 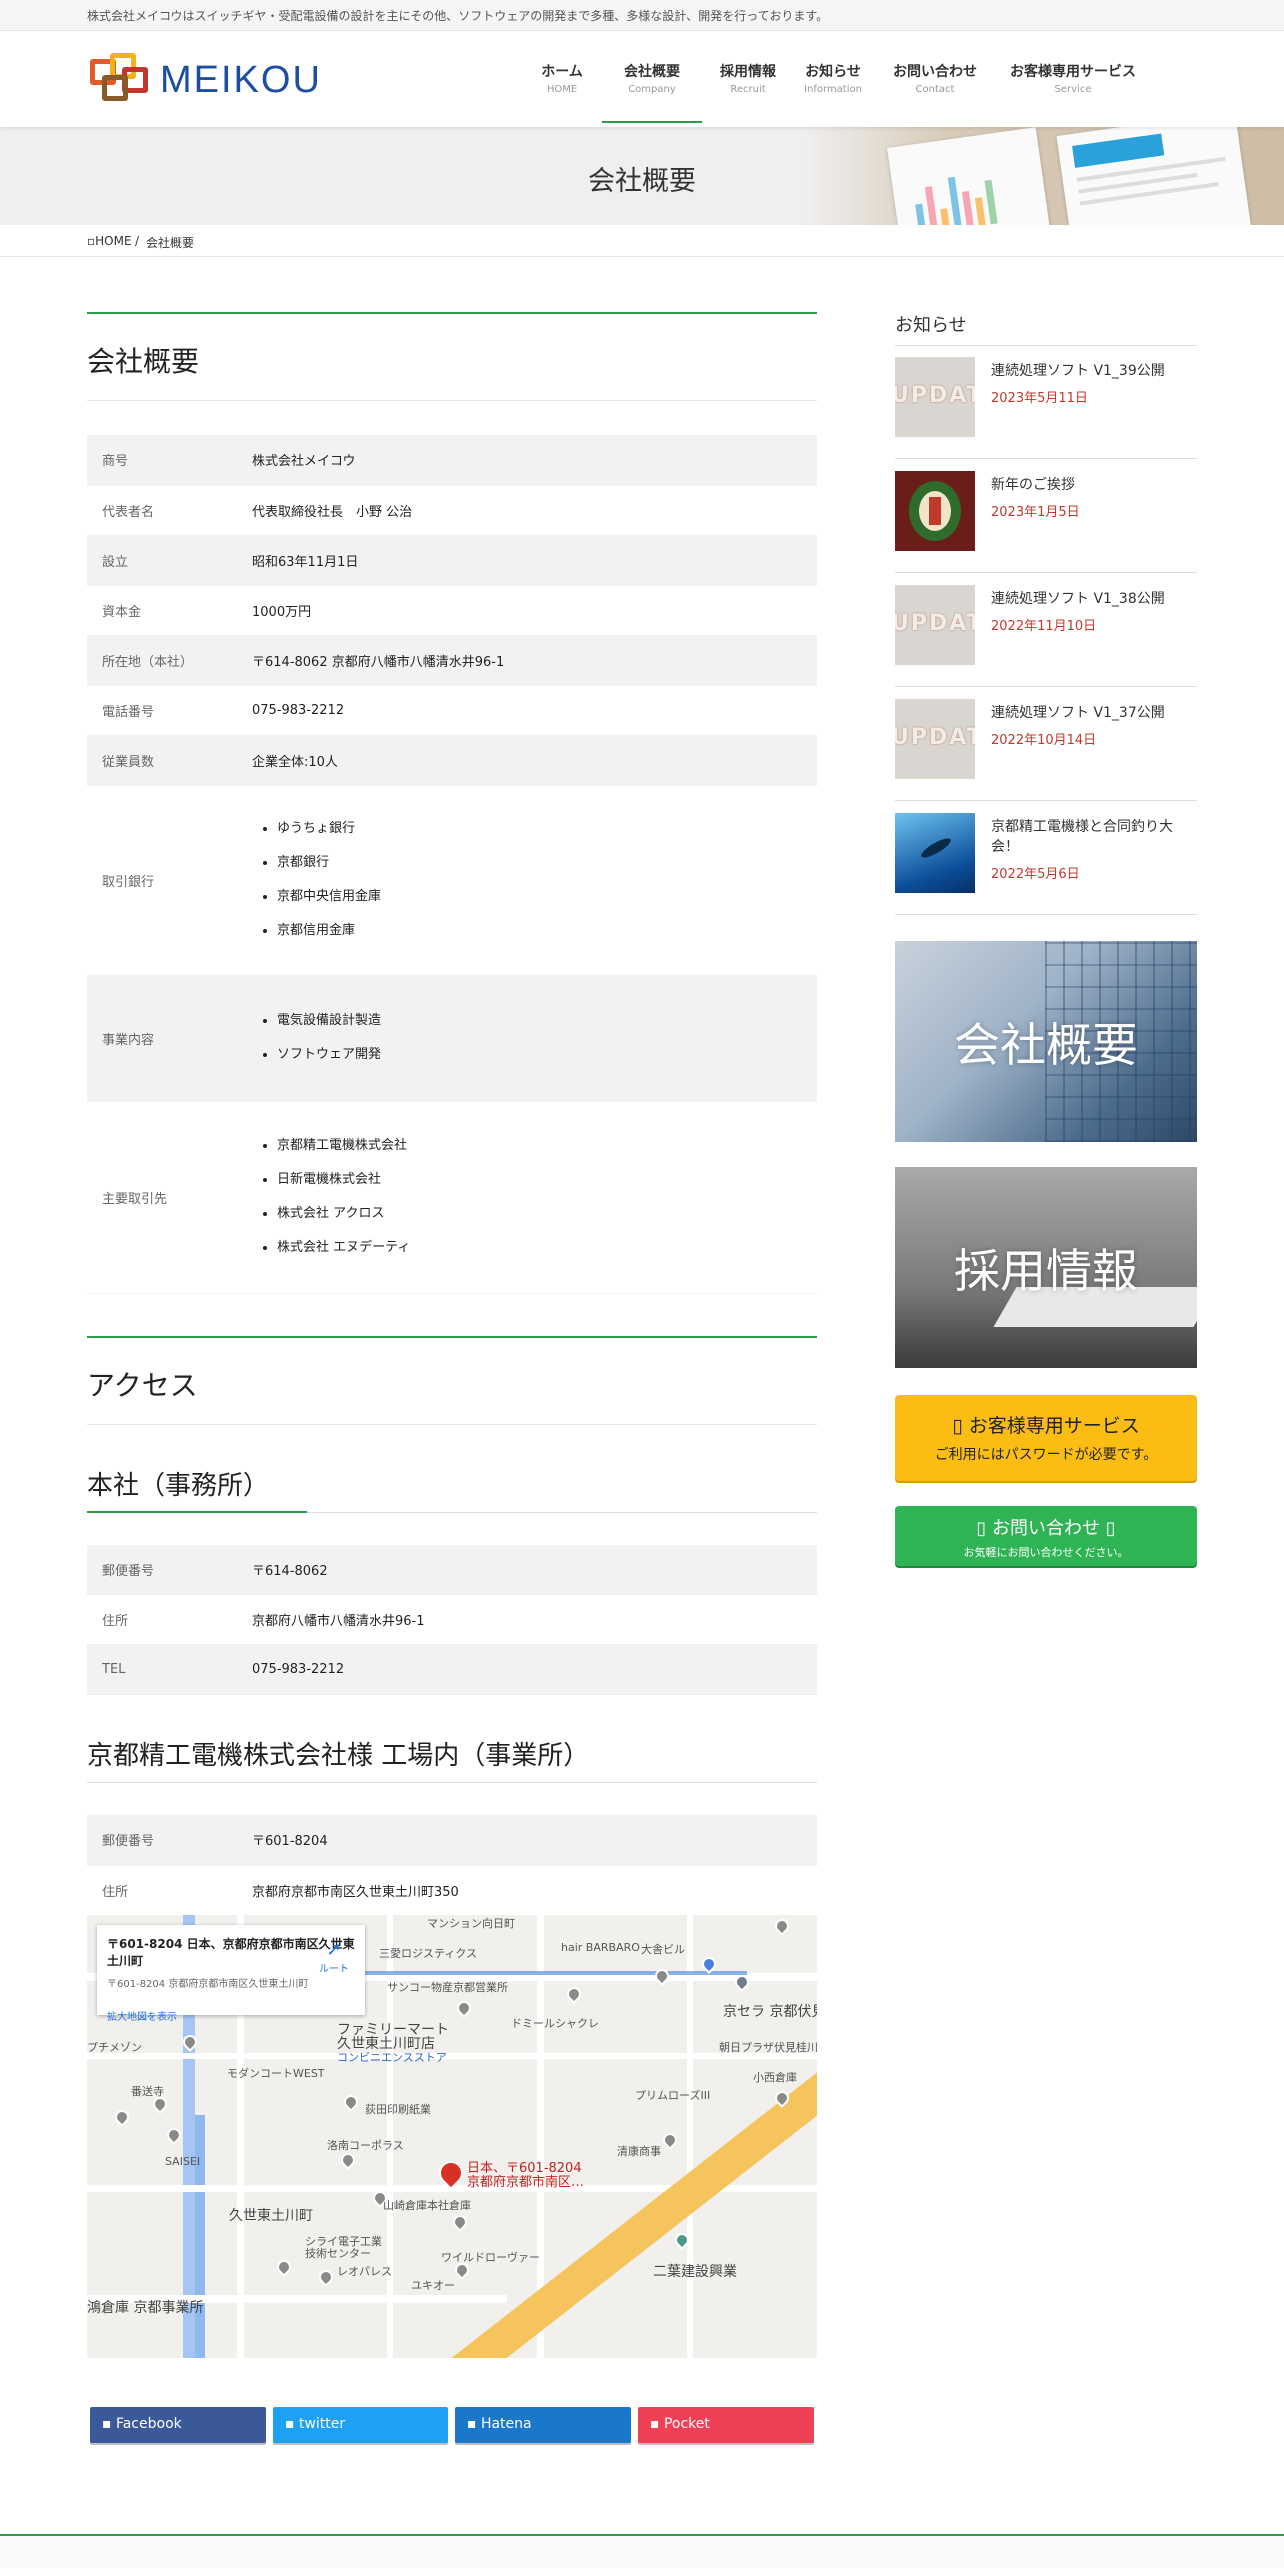 What do you see at coordinates (539, 863) in the screenshot?
I see `list-item: 京都銀行` at bounding box center [539, 863].